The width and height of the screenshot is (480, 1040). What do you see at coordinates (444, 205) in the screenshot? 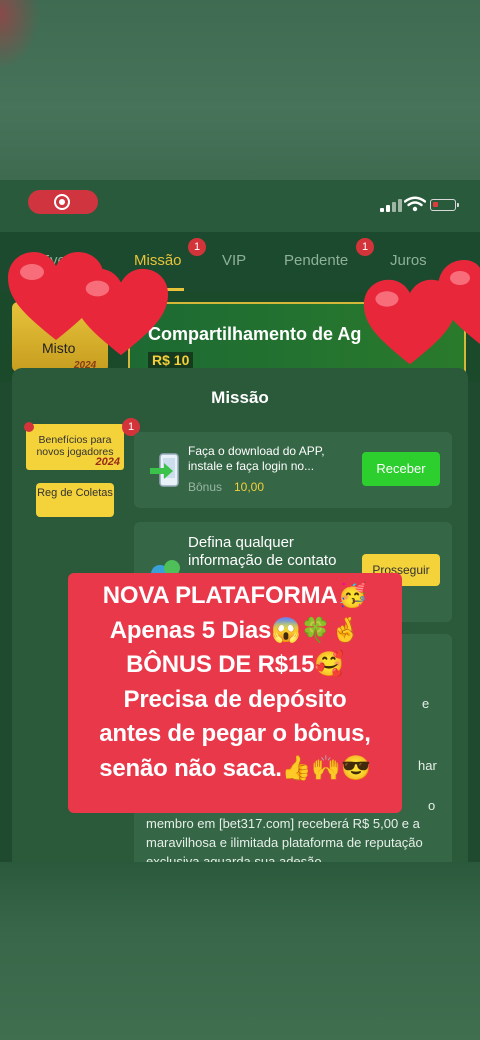
I see `battery-icon` at bounding box center [444, 205].